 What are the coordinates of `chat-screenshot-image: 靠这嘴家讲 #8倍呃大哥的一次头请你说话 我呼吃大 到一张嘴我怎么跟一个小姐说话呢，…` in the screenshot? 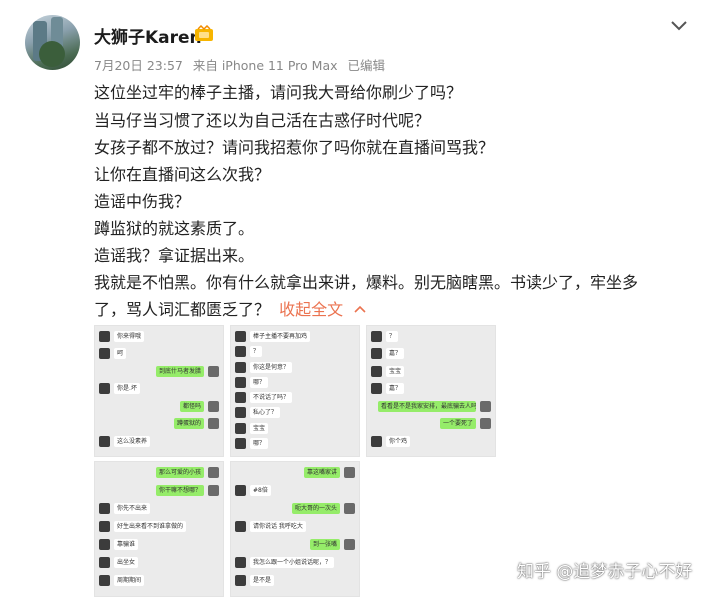 It's located at (295, 529).